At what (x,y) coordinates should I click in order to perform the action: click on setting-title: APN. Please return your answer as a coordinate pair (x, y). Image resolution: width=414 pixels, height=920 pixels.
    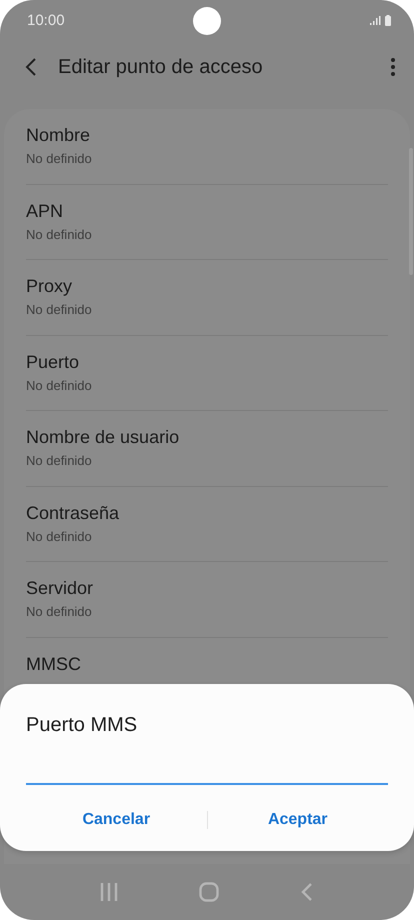
    Looking at the image, I should click on (45, 211).